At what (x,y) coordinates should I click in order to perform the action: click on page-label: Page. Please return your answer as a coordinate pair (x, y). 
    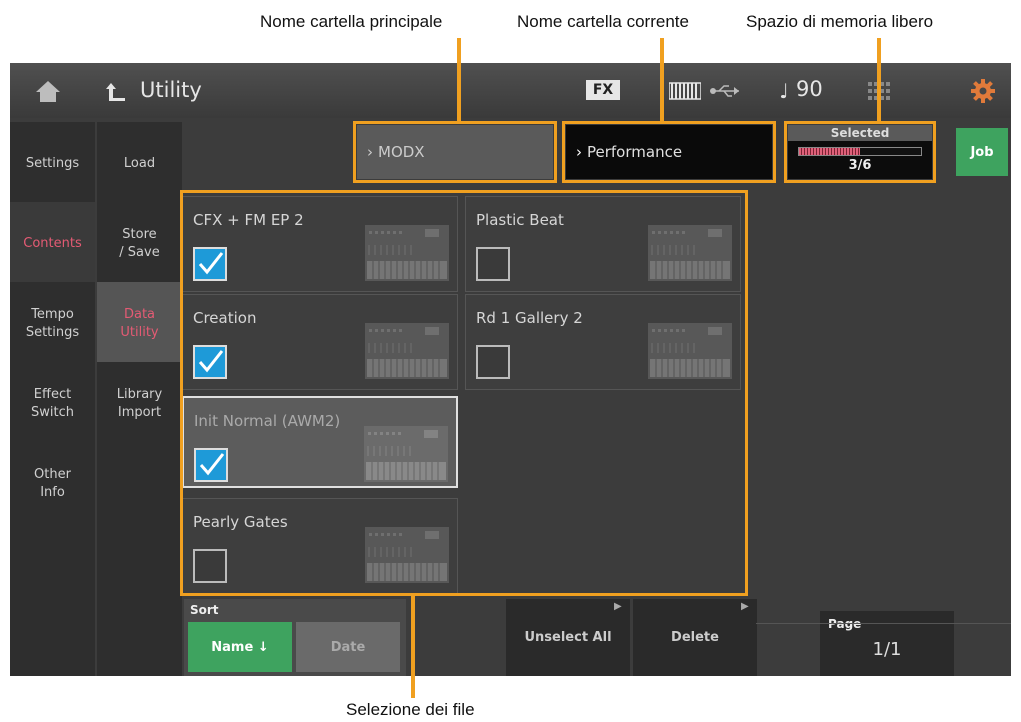
    Looking at the image, I should click on (845, 624).